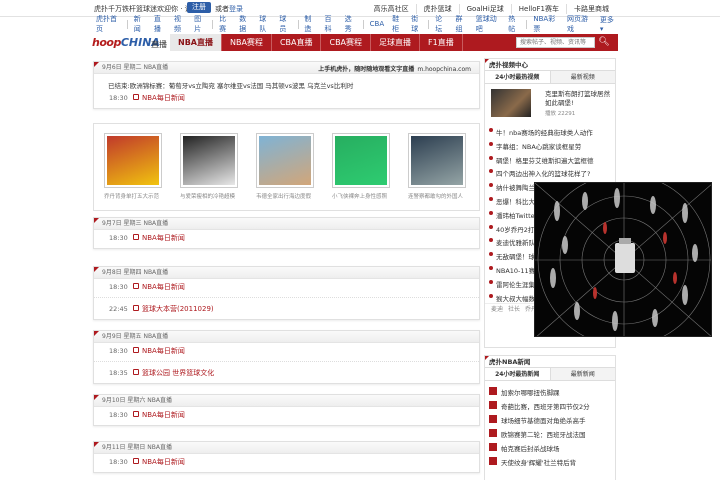 The height and width of the screenshot is (480, 720). Describe the element at coordinates (180, 24) in the screenshot. I see `nav-link: 视频` at that location.